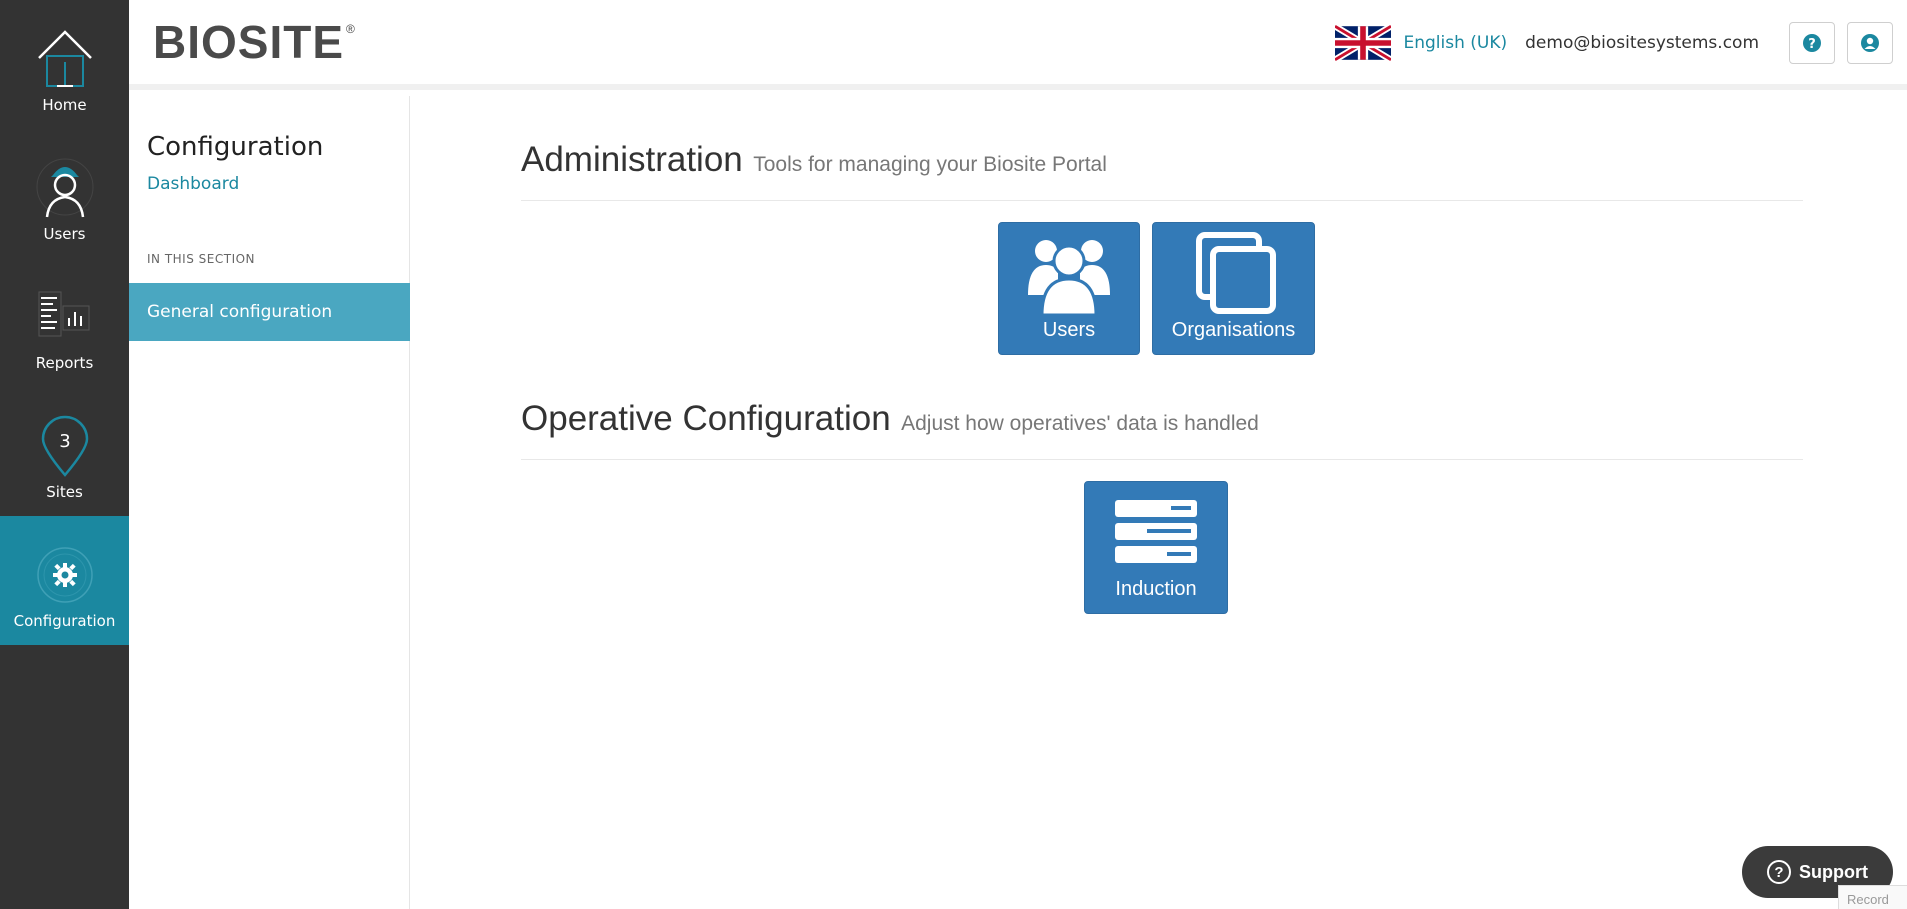 This screenshot has height=909, width=1907. Describe the element at coordinates (350, 29) in the screenshot. I see `logo-registered-mark: ®` at that location.